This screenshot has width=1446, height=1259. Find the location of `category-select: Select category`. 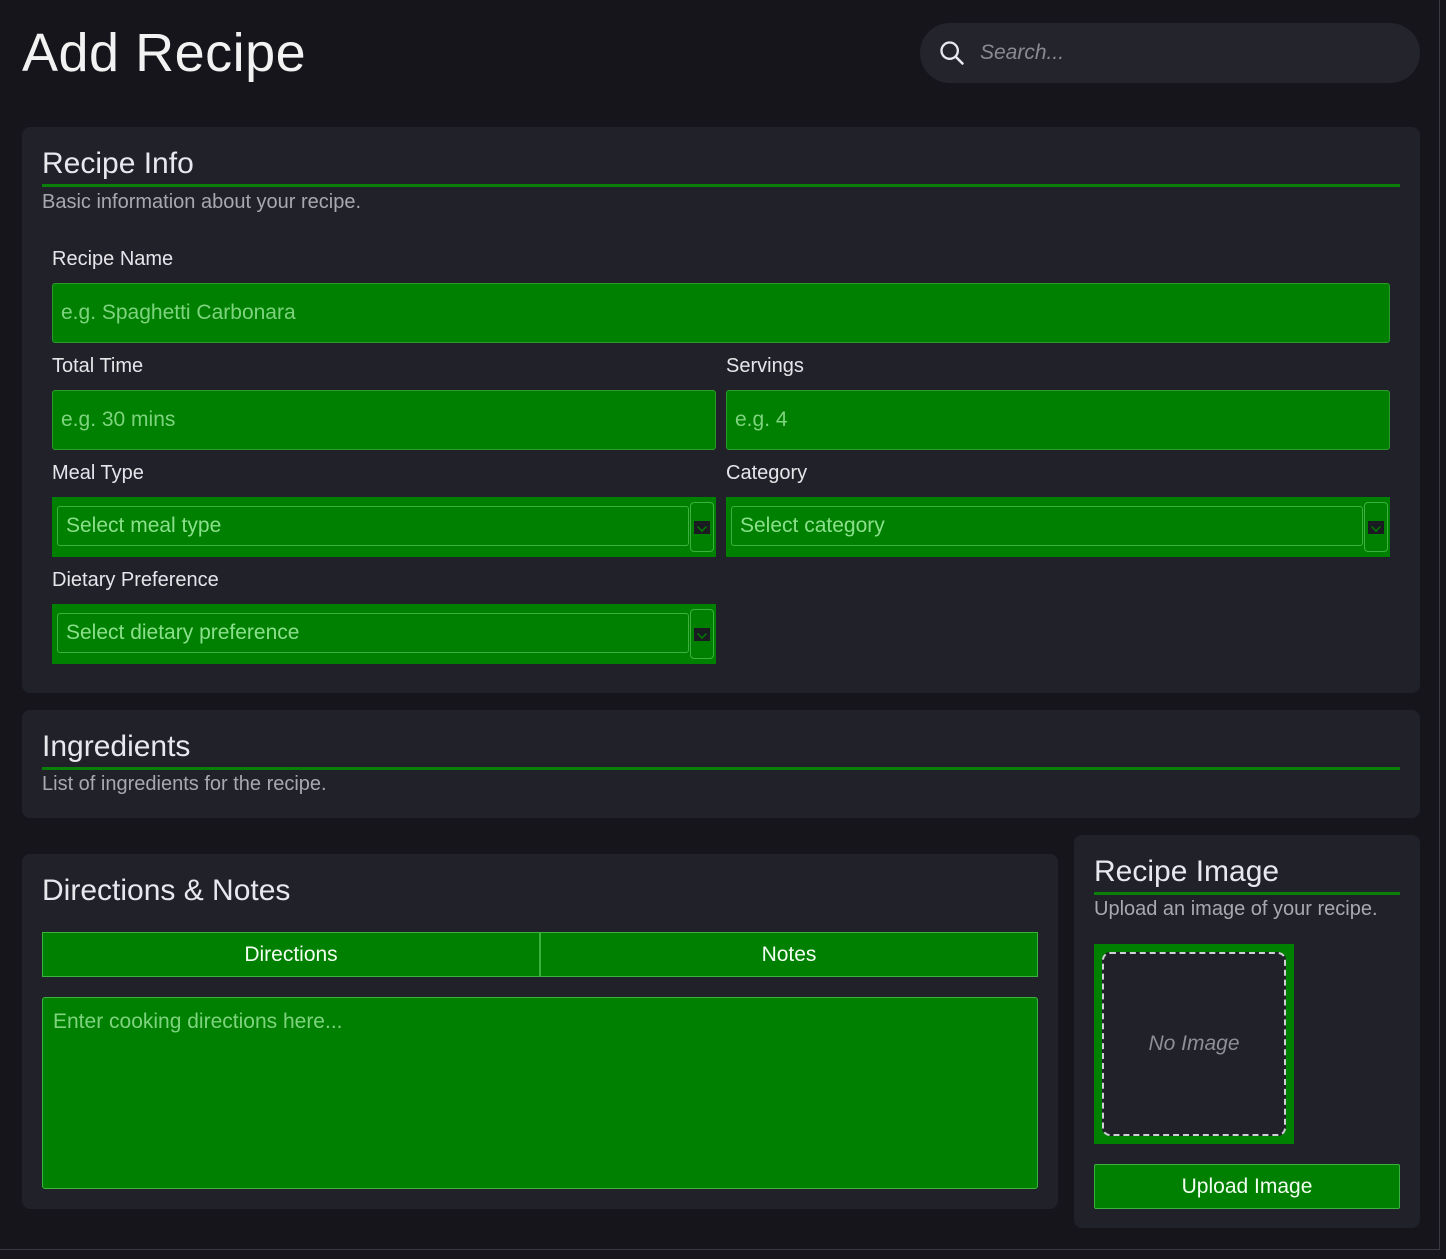

category-select: Select category is located at coordinates (1058, 527).